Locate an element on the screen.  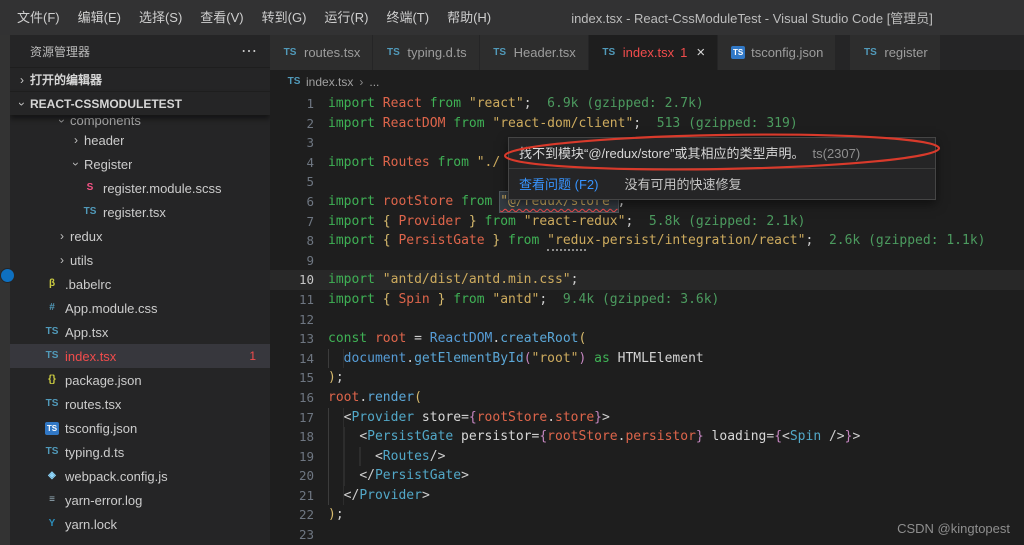
tree-file-webpack.config.js: ◈ webpack.config.js is located at coordinates (140, 476).